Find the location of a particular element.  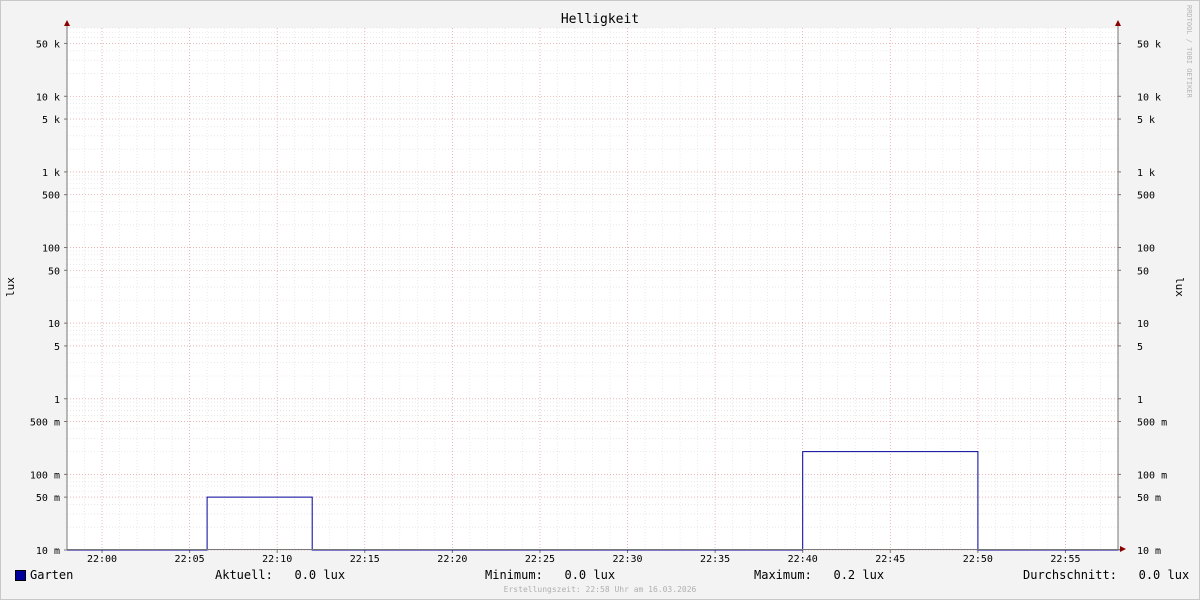

x-tick-label: 22:50 is located at coordinates (978, 559).